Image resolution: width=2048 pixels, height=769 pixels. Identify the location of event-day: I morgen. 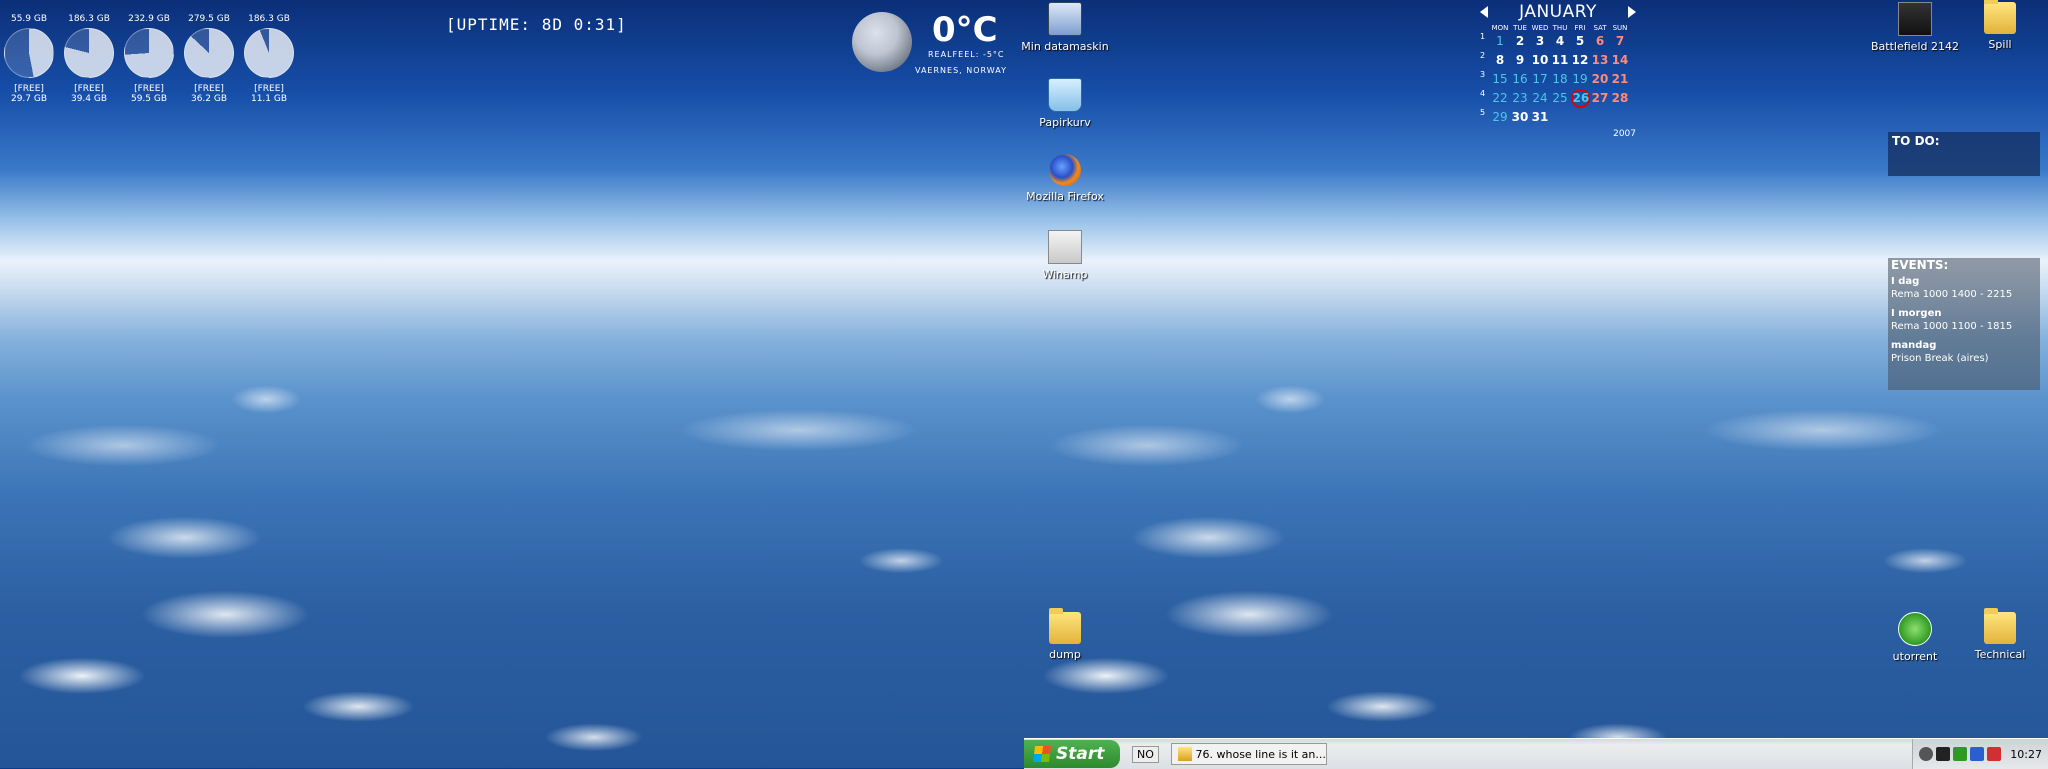
(1916, 313).